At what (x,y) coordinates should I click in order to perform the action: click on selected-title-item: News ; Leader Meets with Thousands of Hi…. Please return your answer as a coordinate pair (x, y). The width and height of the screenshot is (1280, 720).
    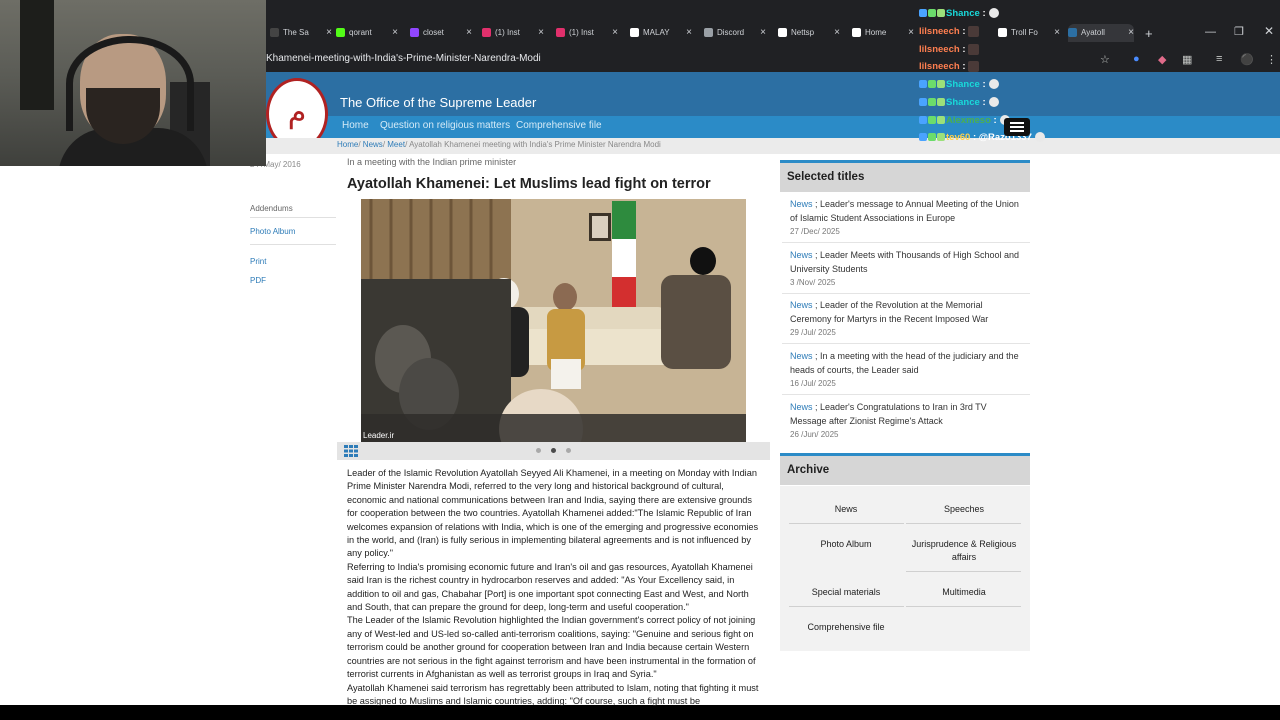
    Looking at the image, I should click on (906, 262).